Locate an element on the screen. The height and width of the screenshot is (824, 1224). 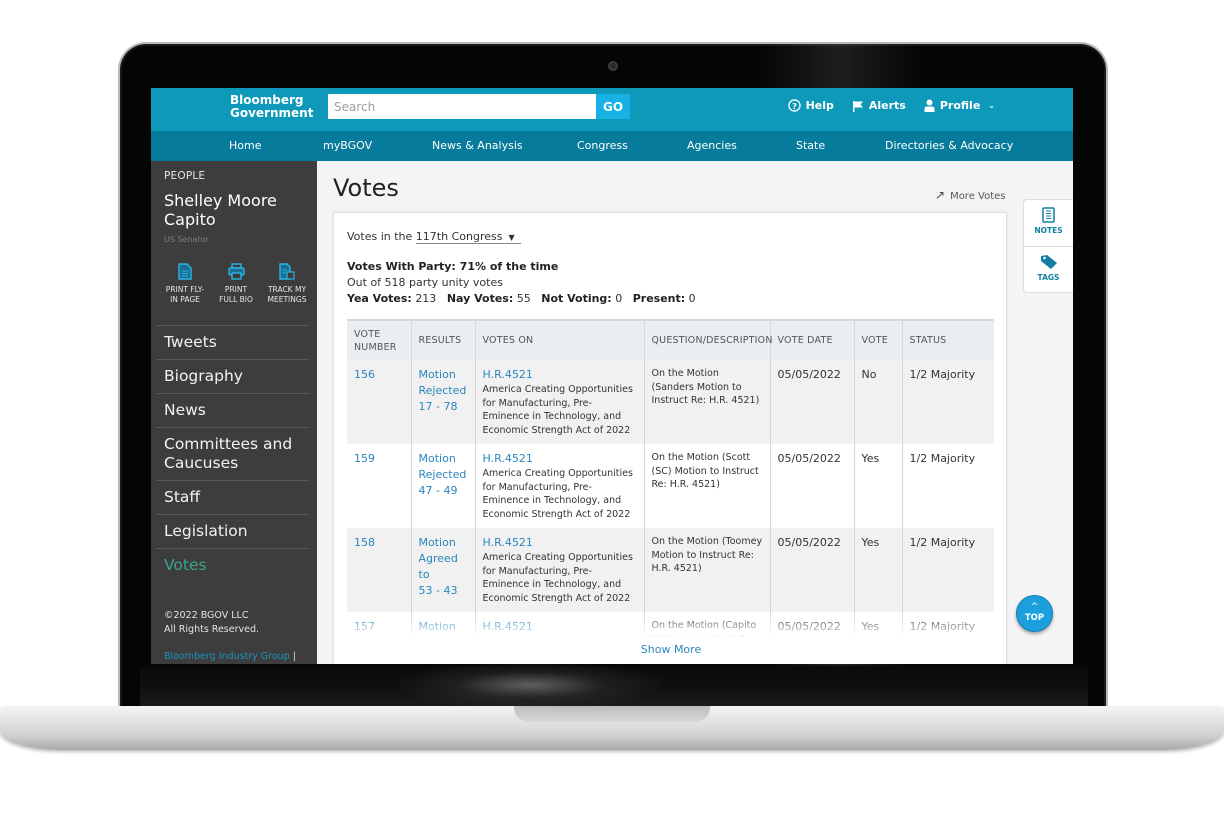
vote-number-link: 157 is located at coordinates (364, 626).